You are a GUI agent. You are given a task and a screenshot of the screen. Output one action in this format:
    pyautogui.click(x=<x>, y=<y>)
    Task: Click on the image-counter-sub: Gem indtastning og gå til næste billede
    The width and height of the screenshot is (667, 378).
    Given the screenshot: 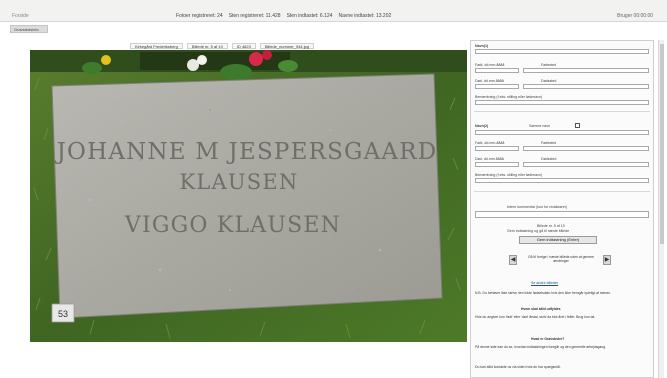 What is the action you would take?
    pyautogui.click(x=538, y=231)
    